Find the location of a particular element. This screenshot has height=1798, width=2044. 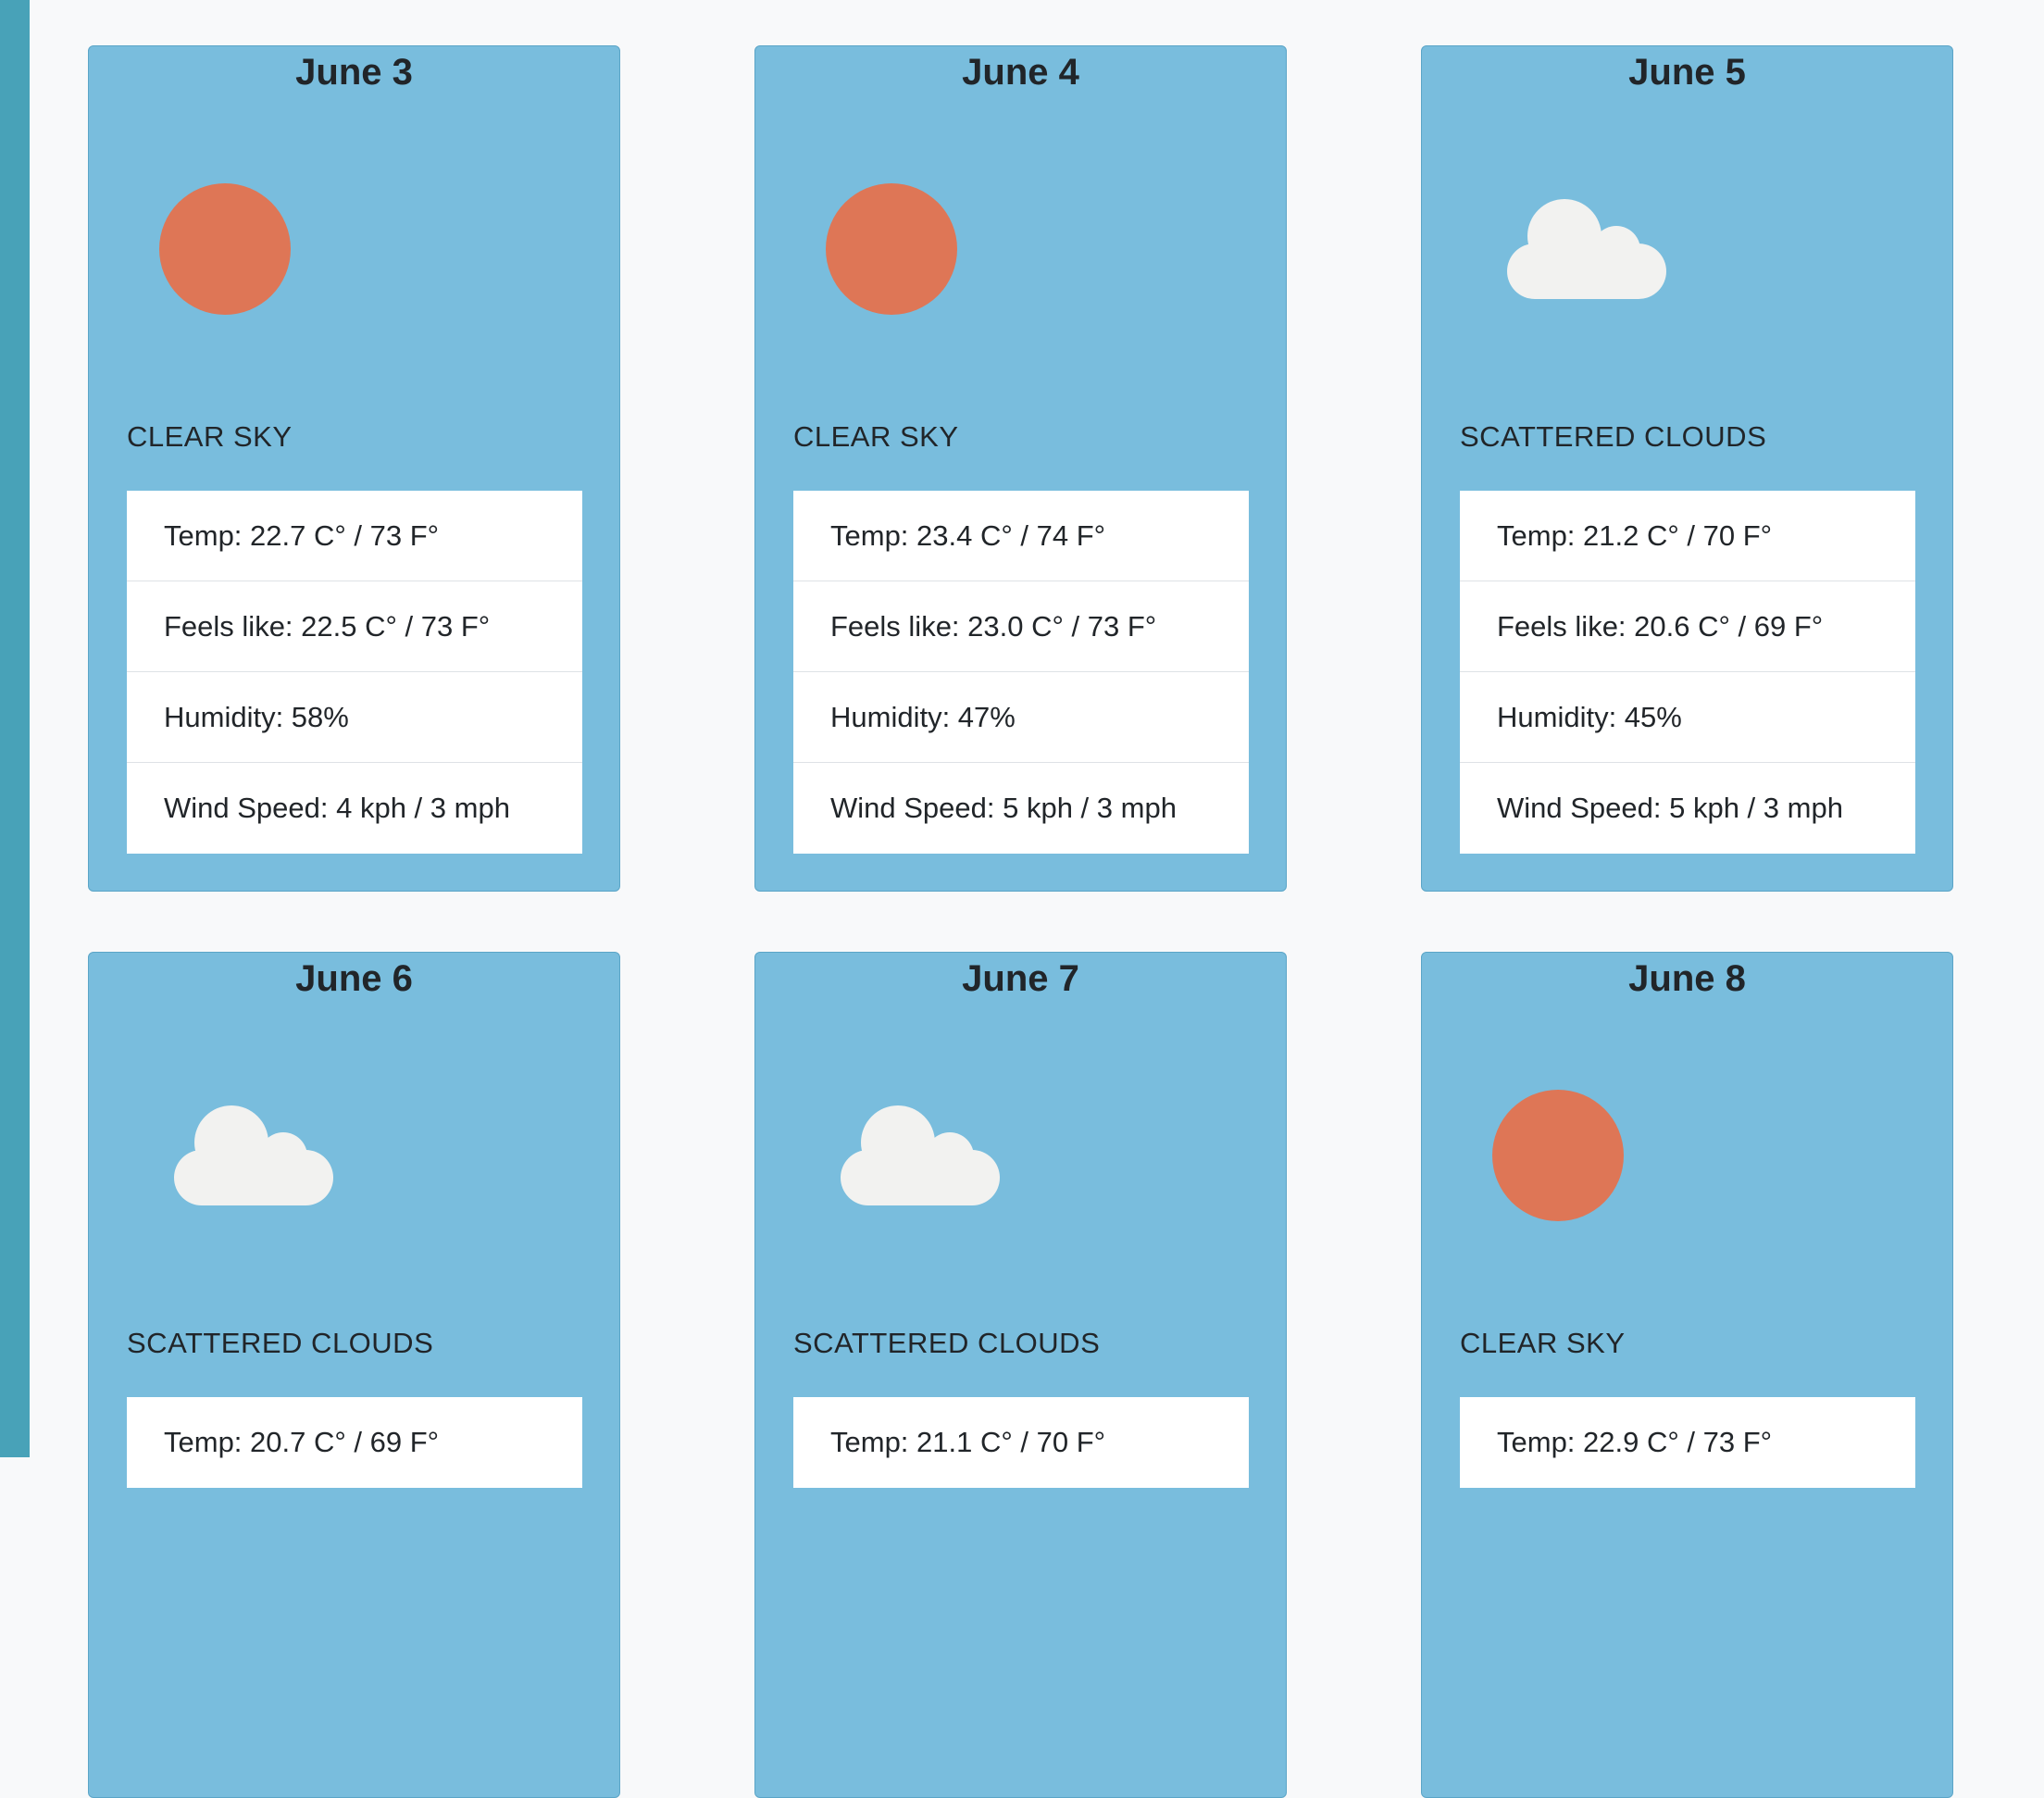

humidity-item: Humidity: 47% is located at coordinates (1021, 717).